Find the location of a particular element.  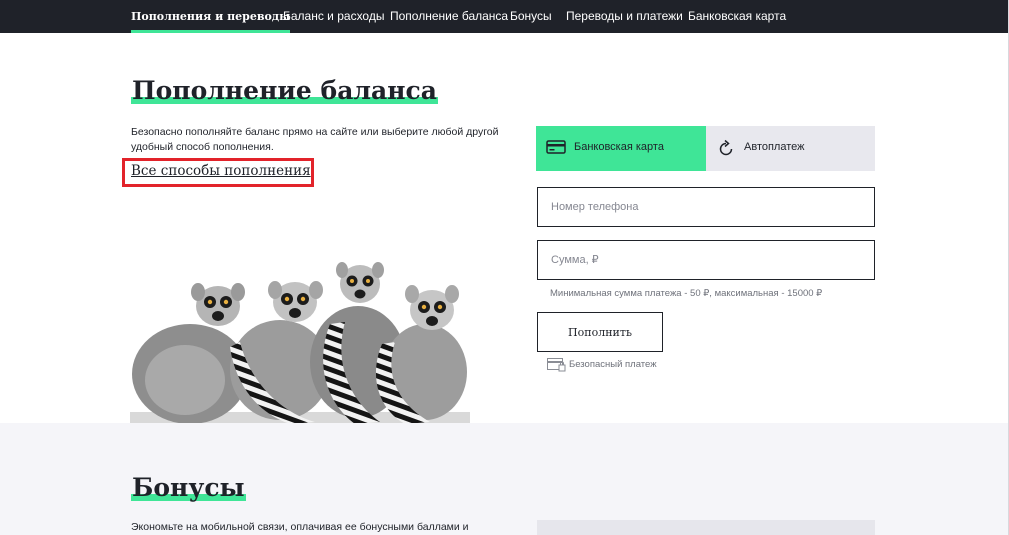

phone-number-input is located at coordinates (706, 207).